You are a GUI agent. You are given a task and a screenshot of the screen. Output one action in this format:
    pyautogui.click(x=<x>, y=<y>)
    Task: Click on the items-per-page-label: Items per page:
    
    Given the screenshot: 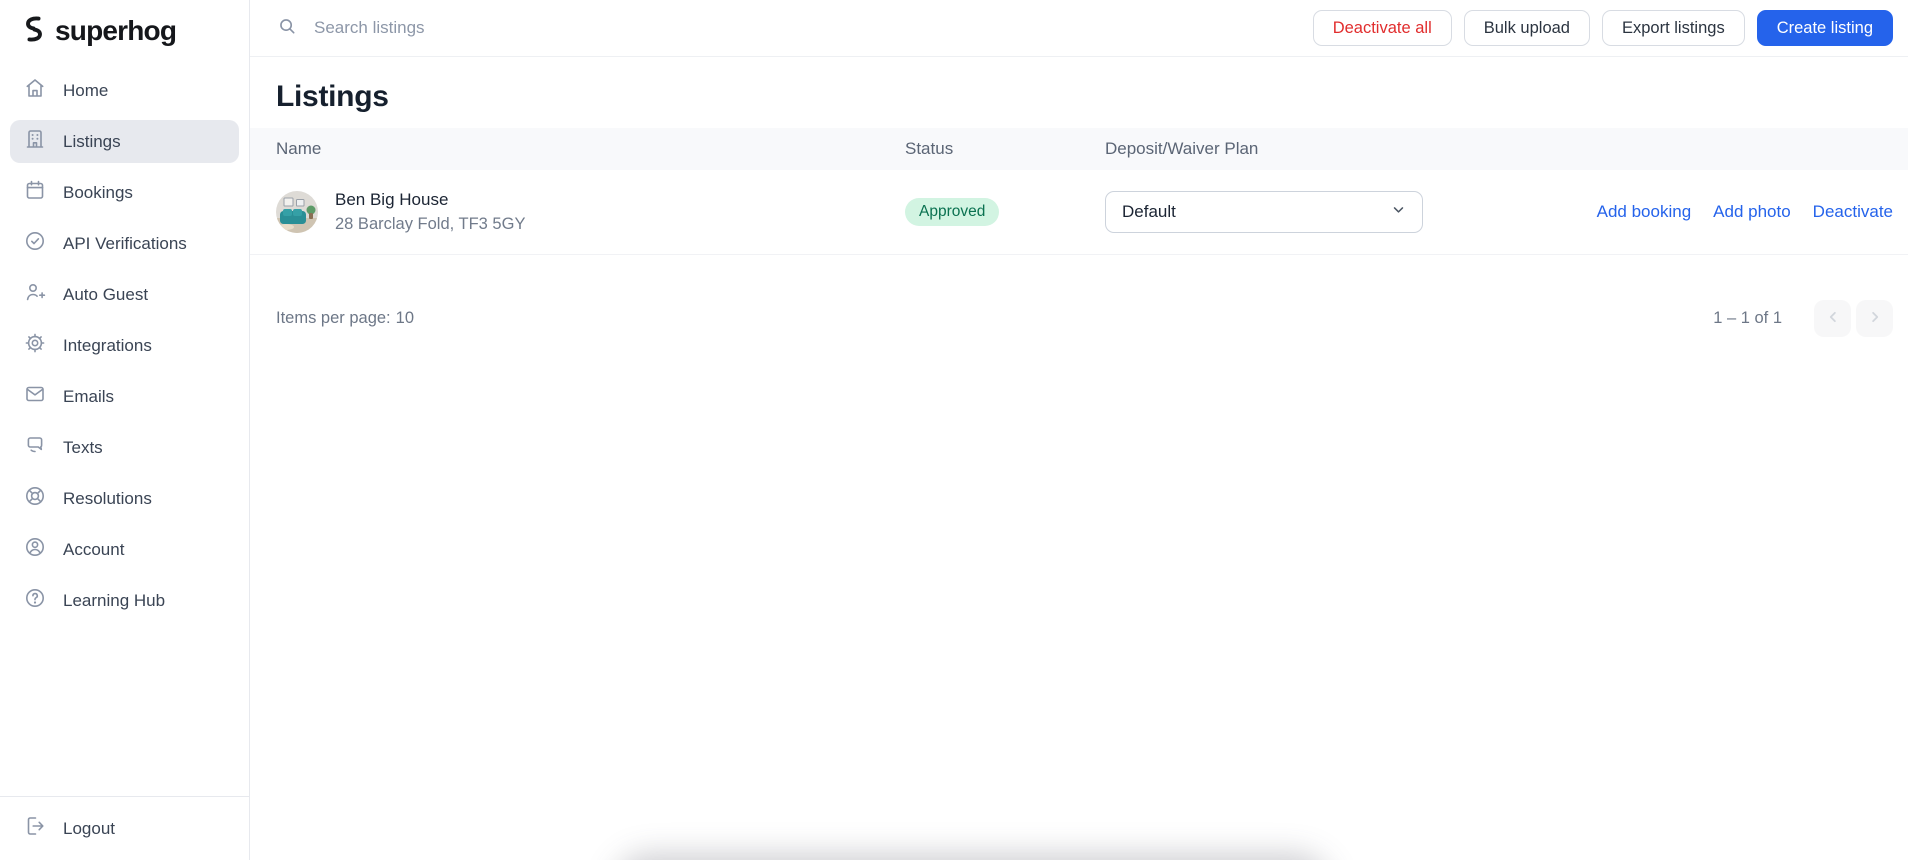 What is the action you would take?
    pyautogui.click(x=333, y=318)
    